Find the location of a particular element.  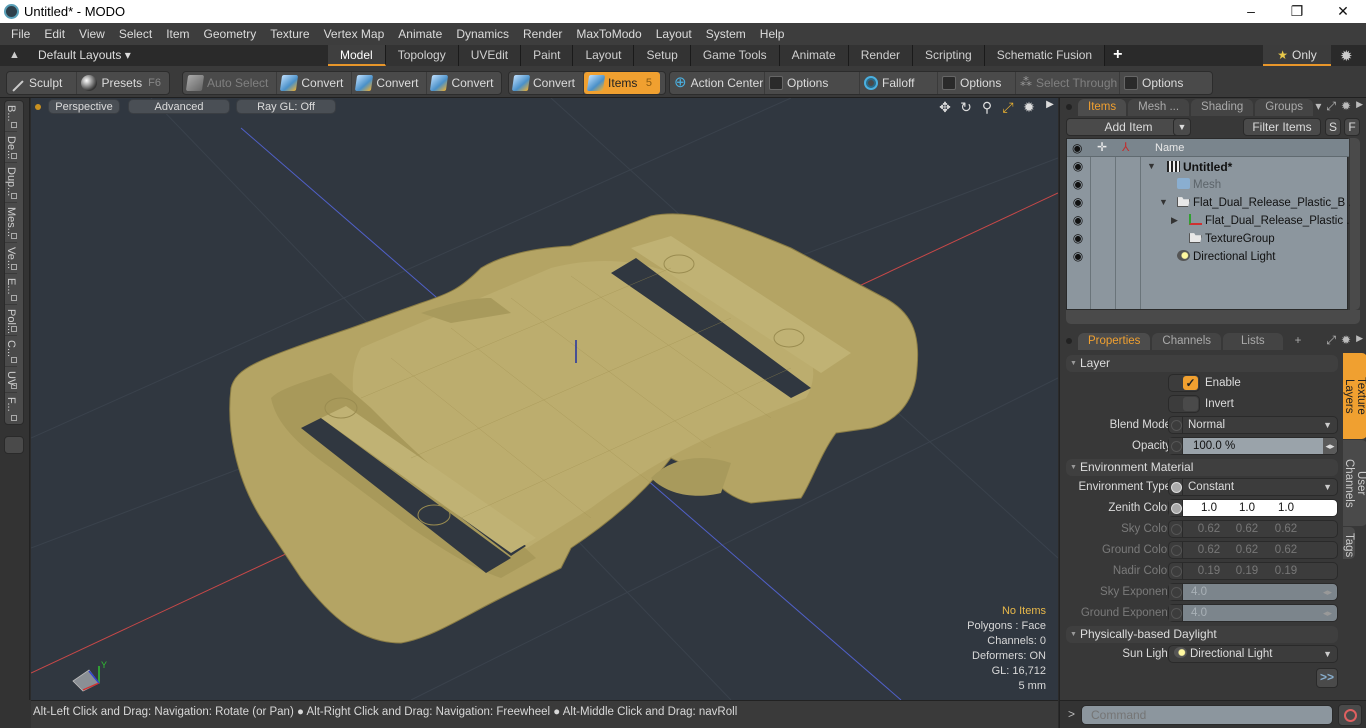

tool-tab-extra is located at coordinates (14, 445).